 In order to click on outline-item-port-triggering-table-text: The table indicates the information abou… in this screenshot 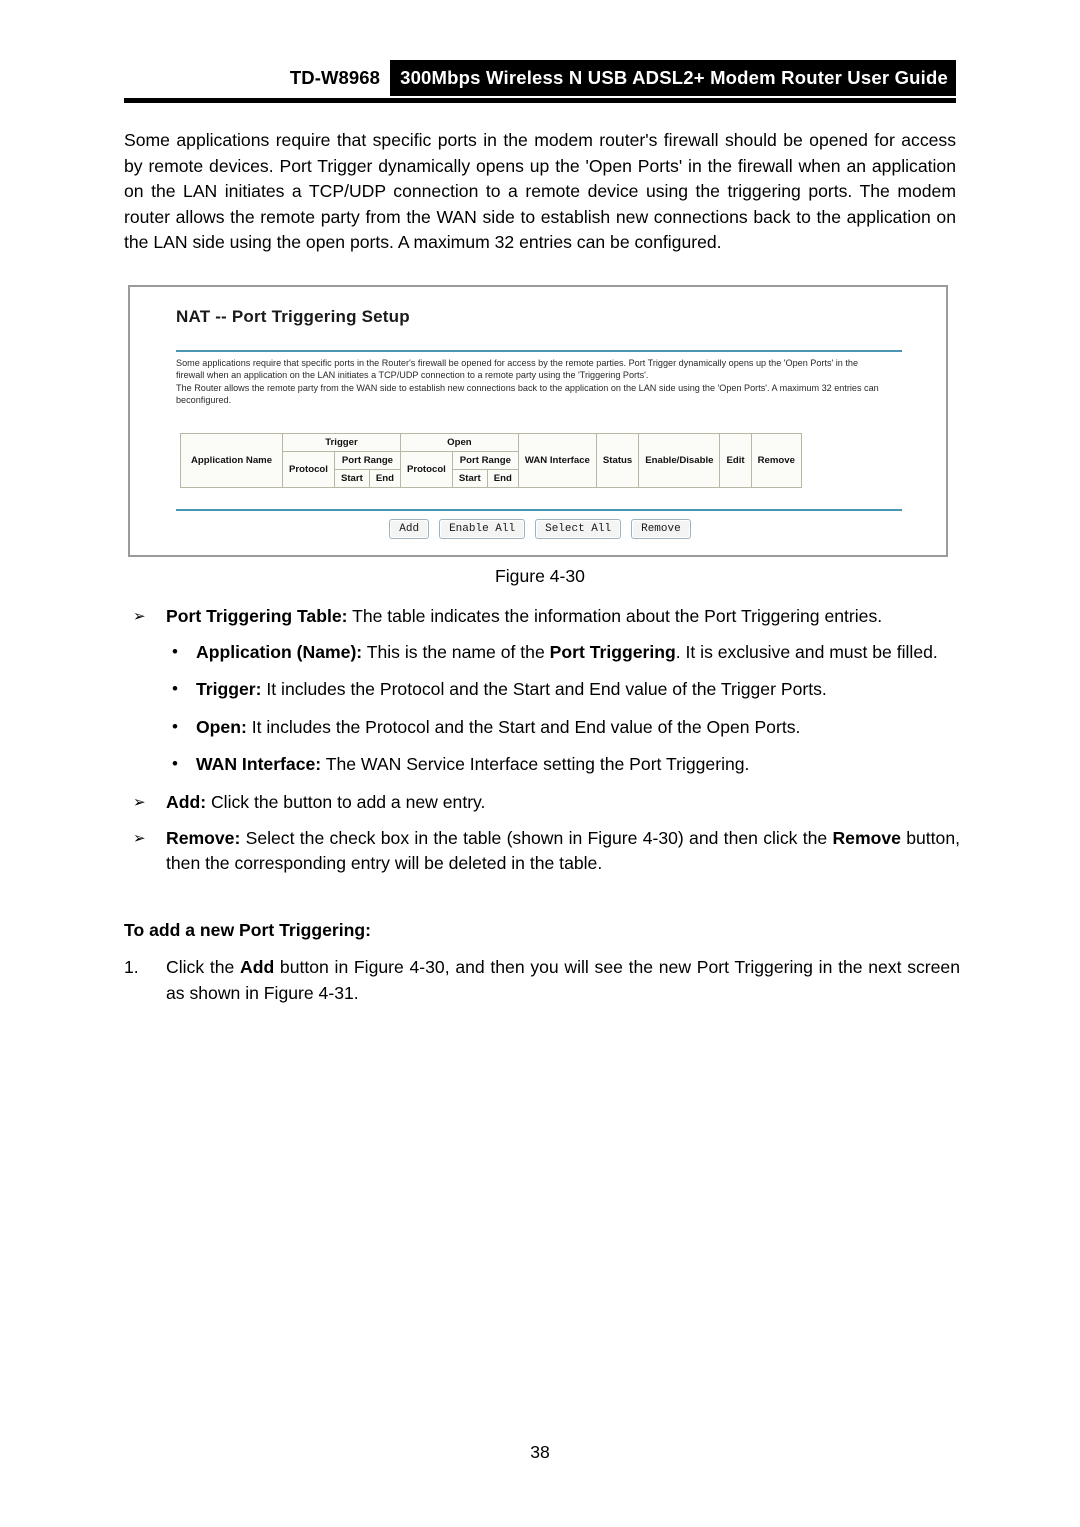, I will do `click(615, 616)`.